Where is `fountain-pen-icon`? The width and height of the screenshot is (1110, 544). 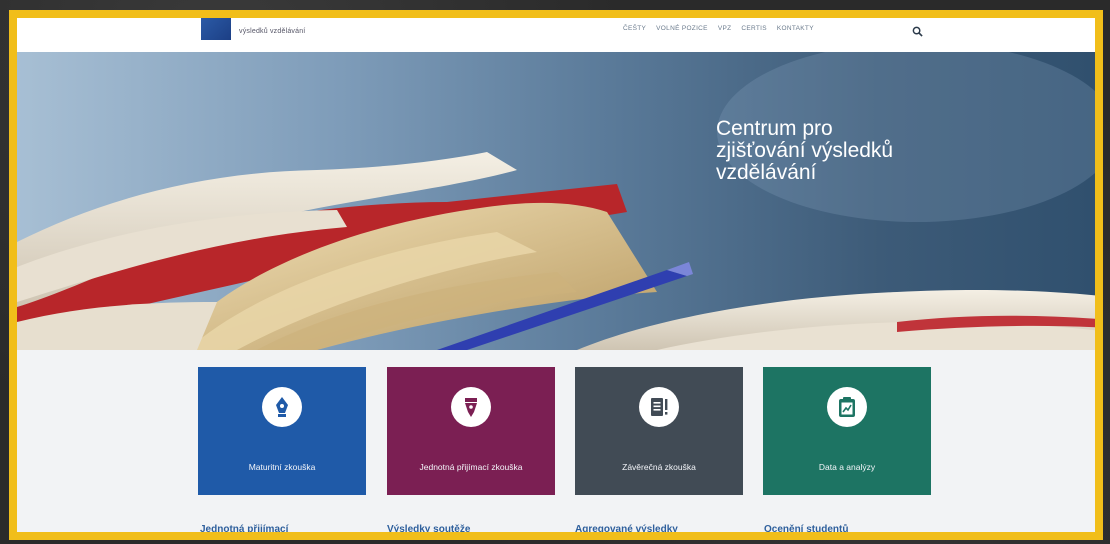
fountain-pen-icon is located at coordinates (471, 407).